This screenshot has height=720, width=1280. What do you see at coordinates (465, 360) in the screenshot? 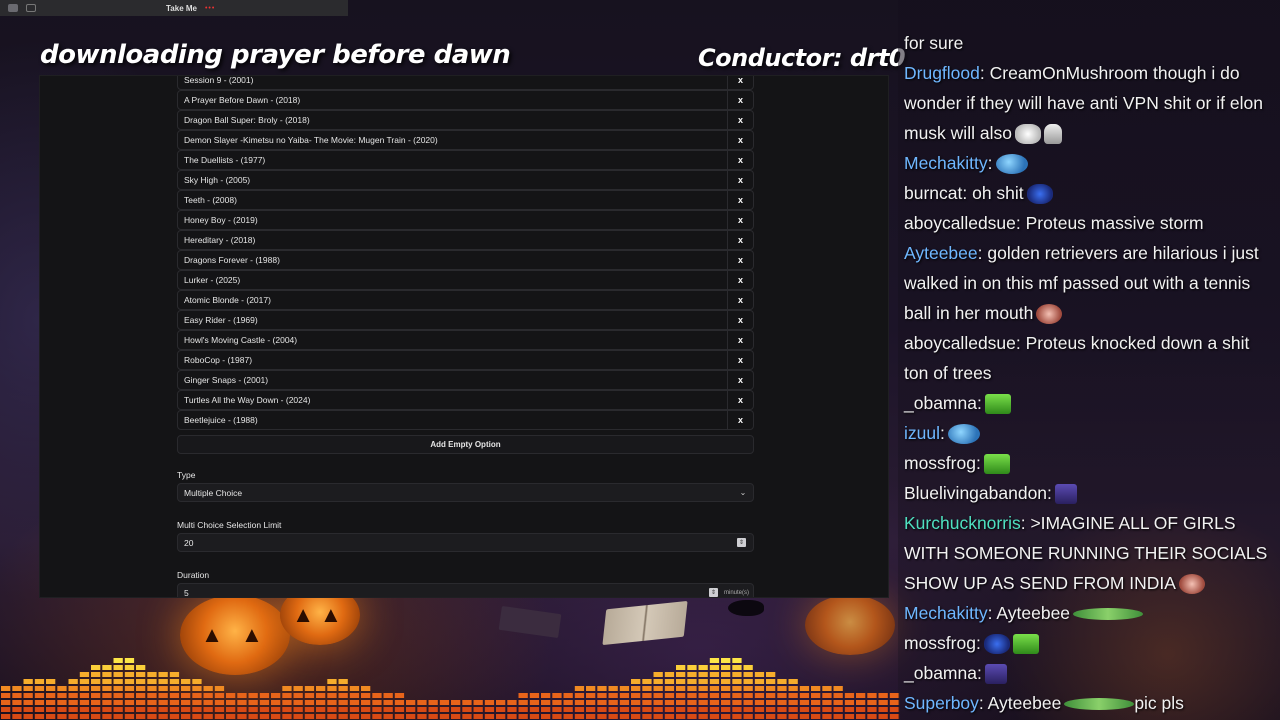
I see `poll-option-row: RoboCop - (1987) x` at bounding box center [465, 360].